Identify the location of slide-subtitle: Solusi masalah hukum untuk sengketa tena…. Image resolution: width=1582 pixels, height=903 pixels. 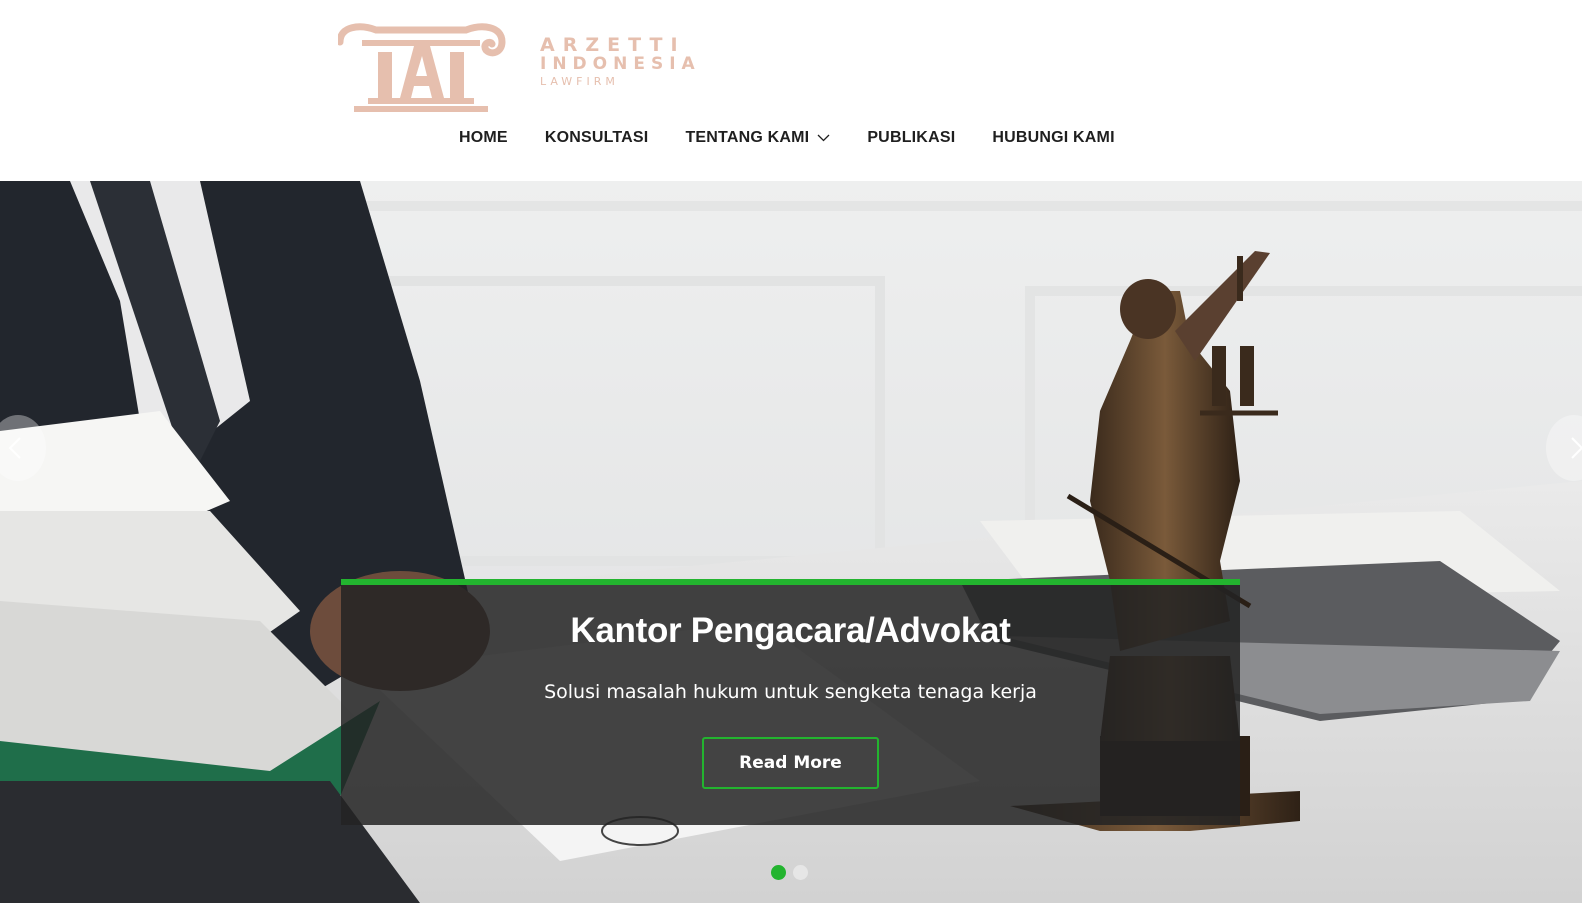
(790, 692).